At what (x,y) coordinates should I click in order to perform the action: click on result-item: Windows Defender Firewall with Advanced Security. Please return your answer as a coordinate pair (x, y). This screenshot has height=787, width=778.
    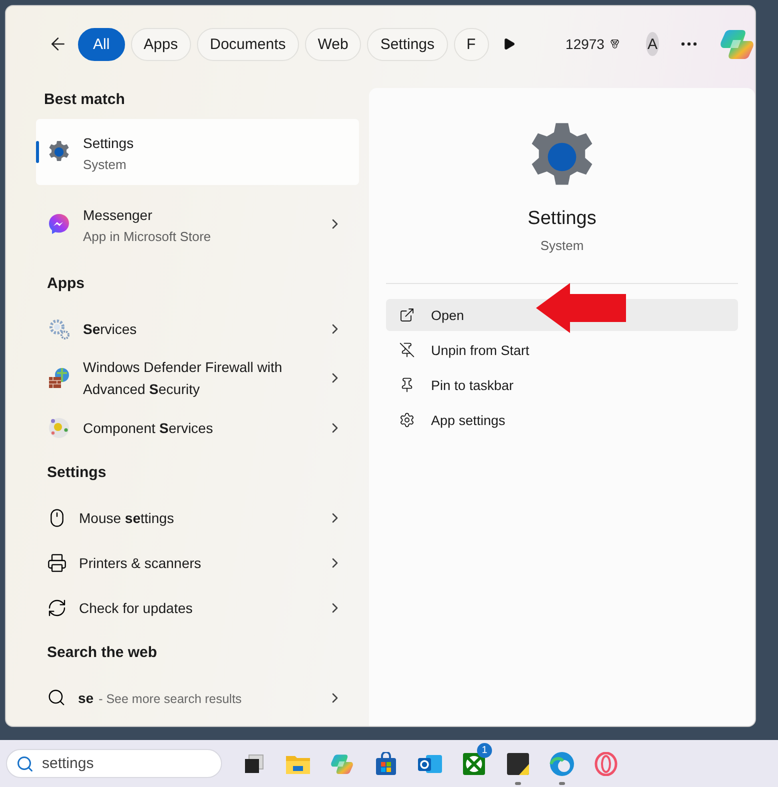
    Looking at the image, I should click on (197, 378).